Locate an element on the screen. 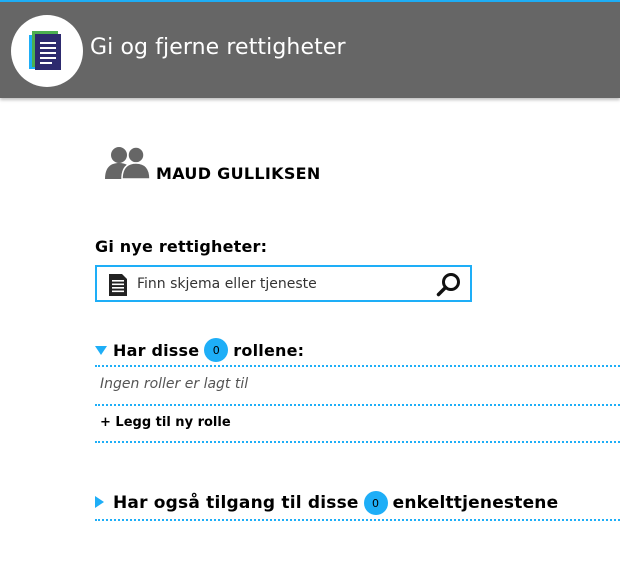 The height and width of the screenshot is (563, 620). triangle-down-icon is located at coordinates (102, 350).